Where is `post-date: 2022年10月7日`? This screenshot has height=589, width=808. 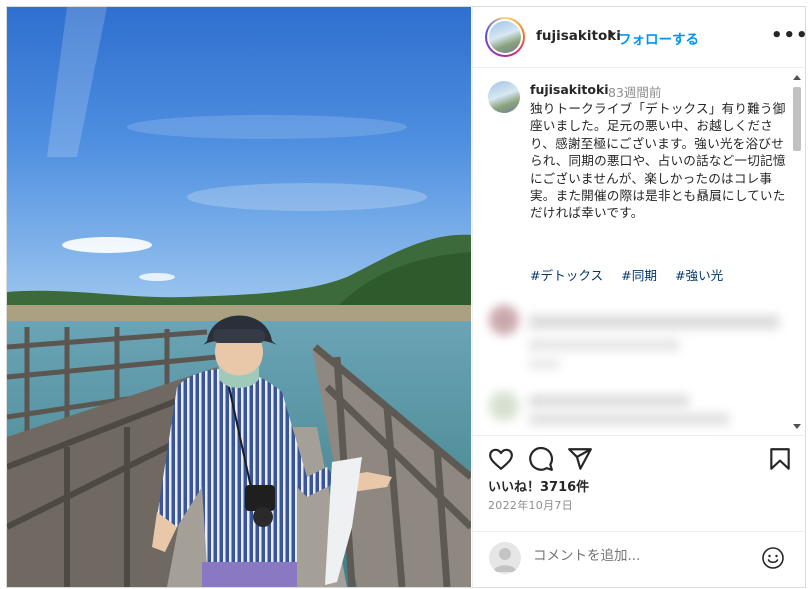
post-date: 2022年10月7日 is located at coordinates (530, 505).